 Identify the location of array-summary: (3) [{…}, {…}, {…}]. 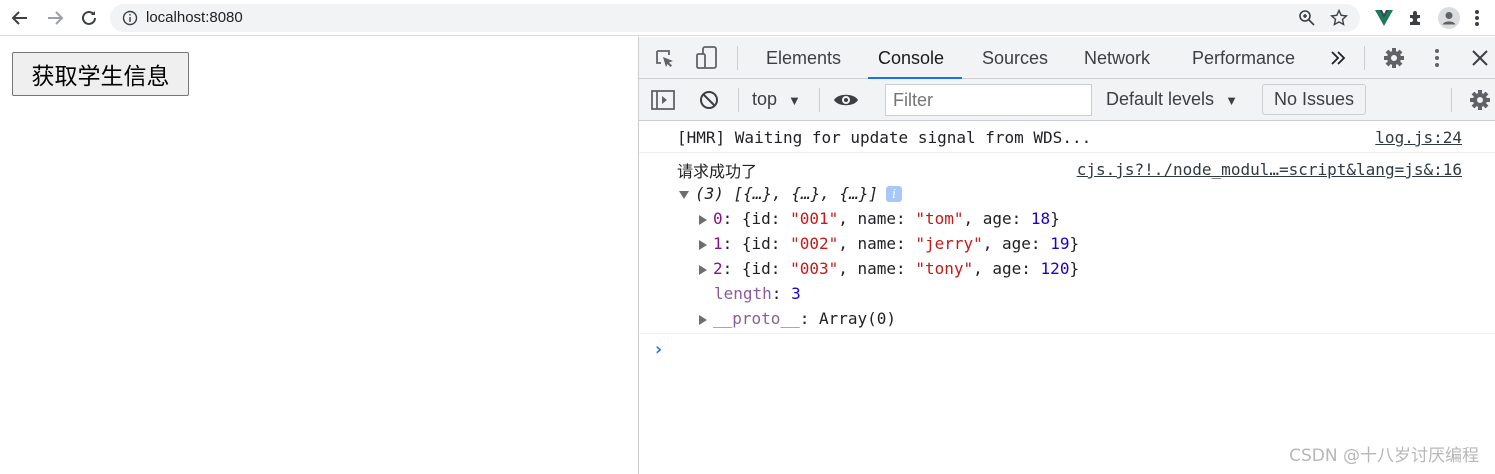
(787, 193).